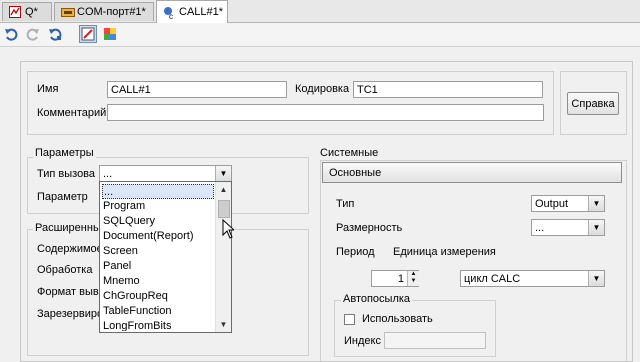  What do you see at coordinates (117, 266) in the screenshot?
I see `list-item: Panel` at bounding box center [117, 266].